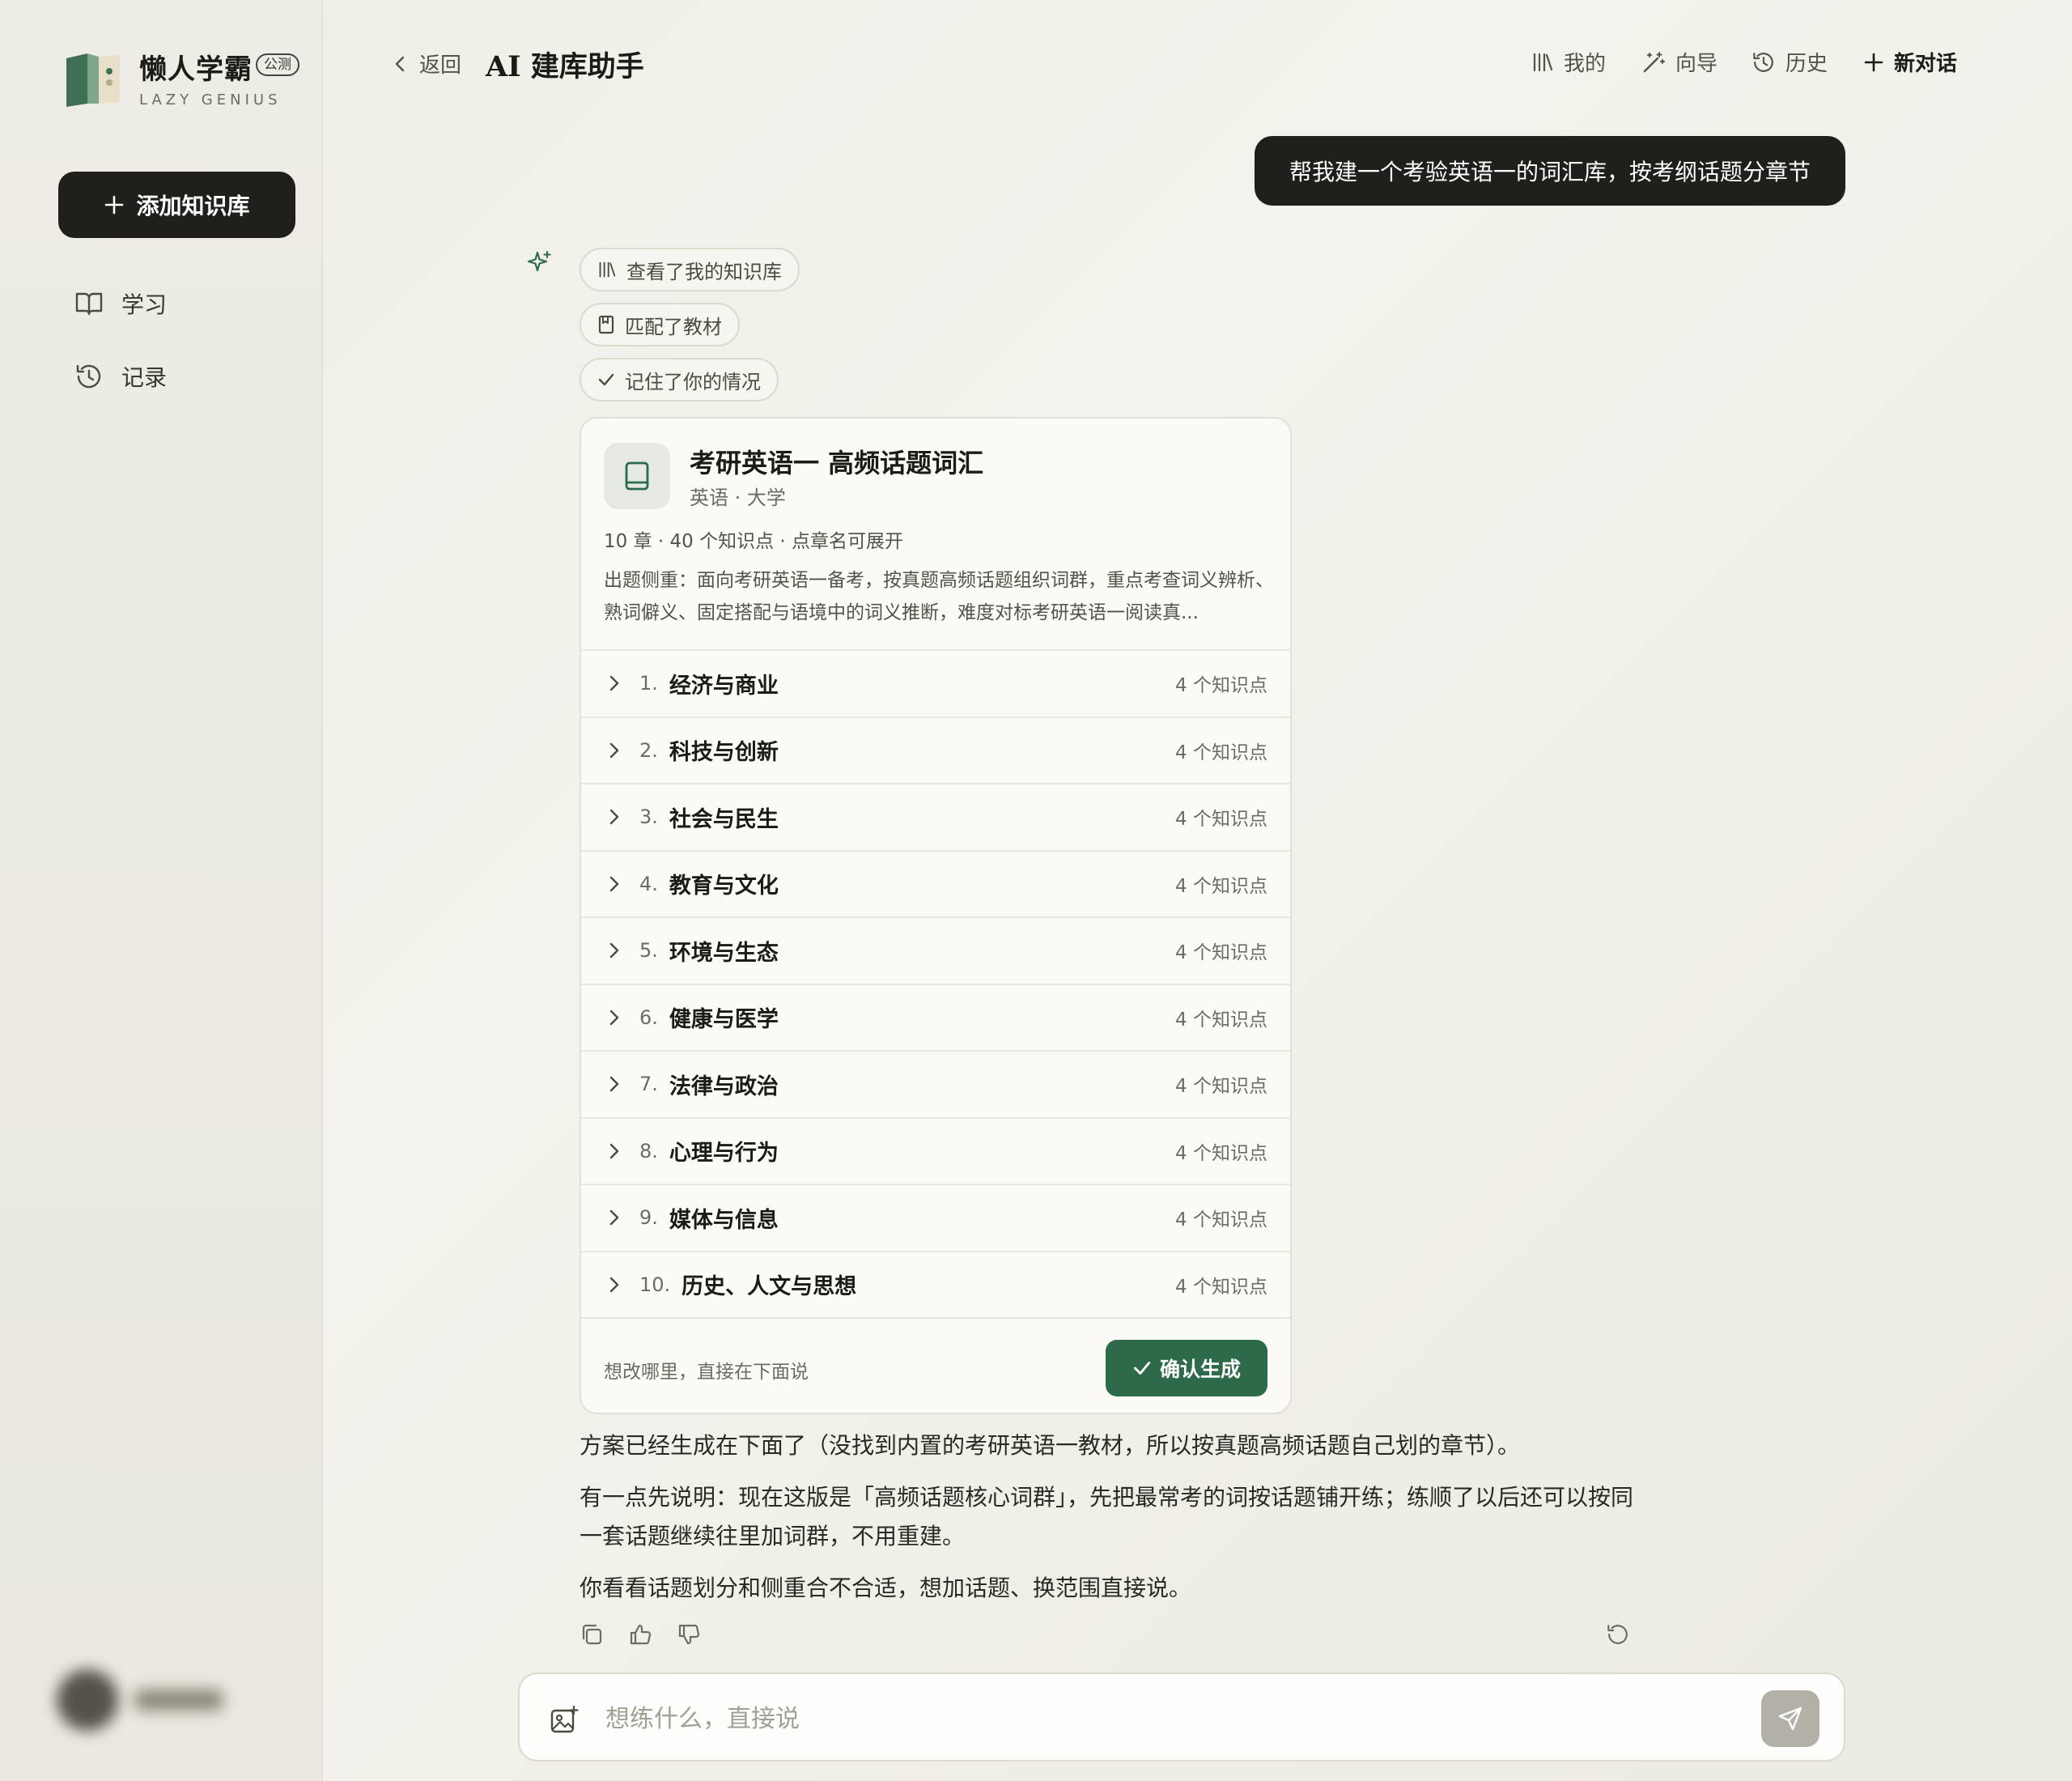 Image resolution: width=2072 pixels, height=1781 pixels. Describe the element at coordinates (754, 541) in the screenshot. I see `card-meta: 10 章 · 40 个知识点 · 点章名可展开` at that location.